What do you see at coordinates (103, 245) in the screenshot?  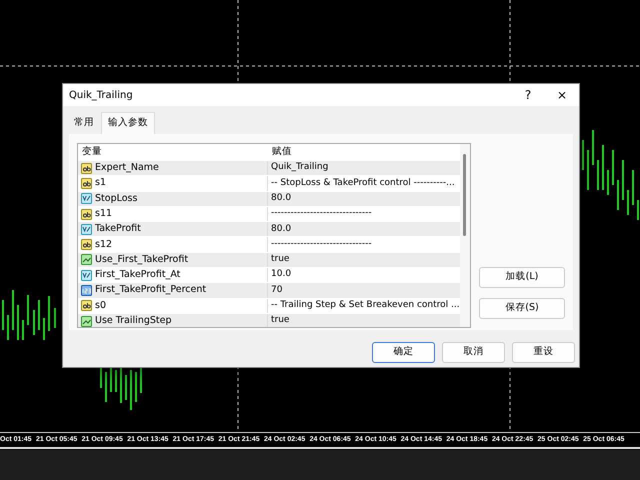 I see `parameter-name: s12` at bounding box center [103, 245].